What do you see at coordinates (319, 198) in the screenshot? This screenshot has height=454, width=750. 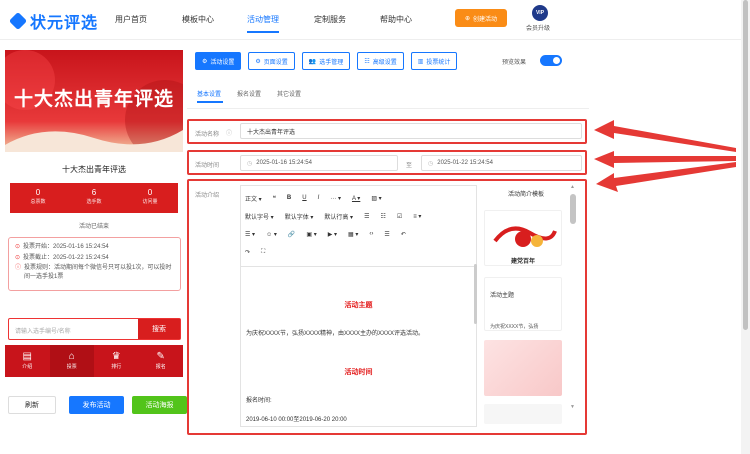 I see `italic-icon: I` at bounding box center [319, 198].